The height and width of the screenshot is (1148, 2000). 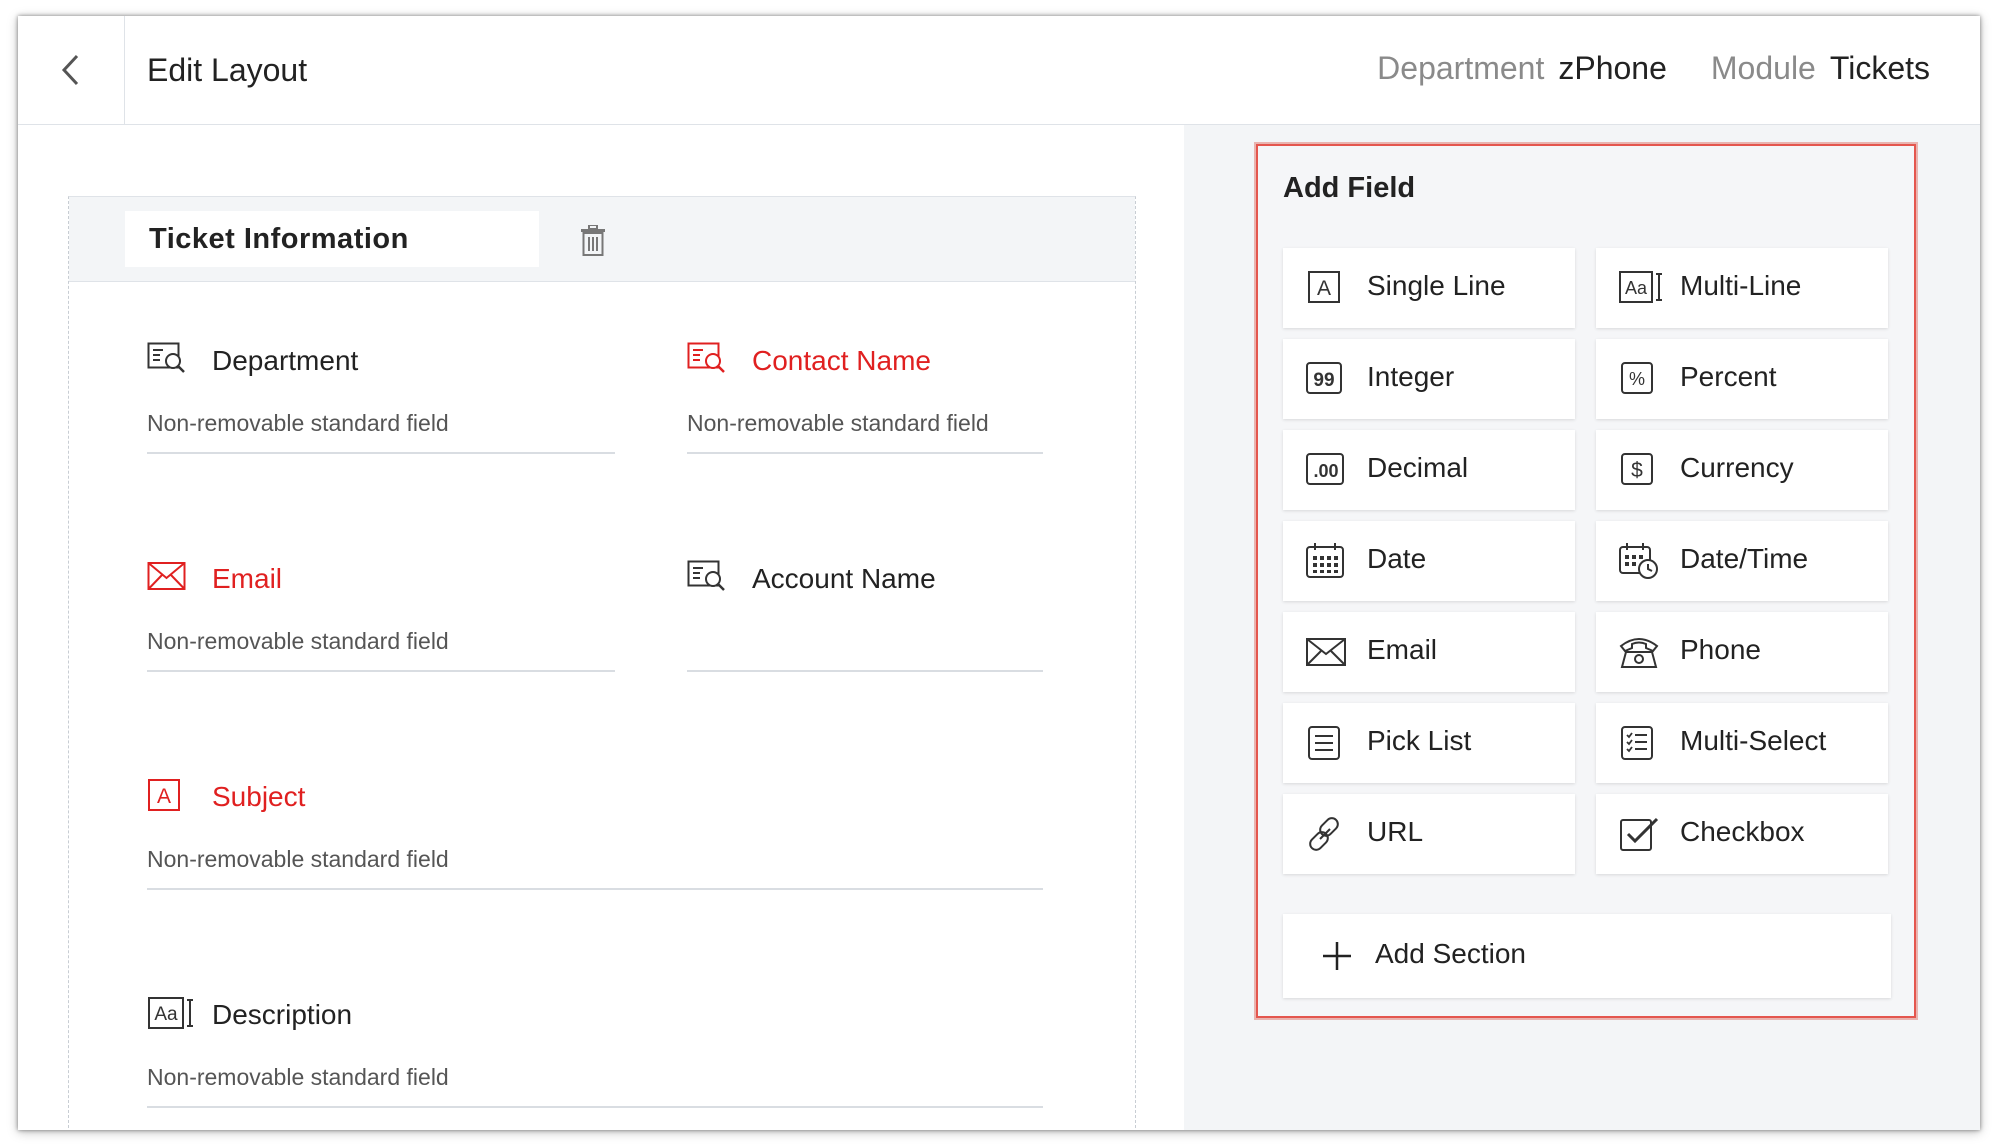 What do you see at coordinates (1879, 68) in the screenshot?
I see `module-value: Tickets` at bounding box center [1879, 68].